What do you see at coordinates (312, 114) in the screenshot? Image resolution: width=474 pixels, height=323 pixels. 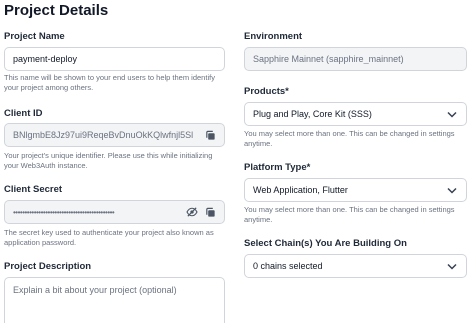 I see `products-value: Plug and Play, Core Kit (SSS)` at bounding box center [312, 114].